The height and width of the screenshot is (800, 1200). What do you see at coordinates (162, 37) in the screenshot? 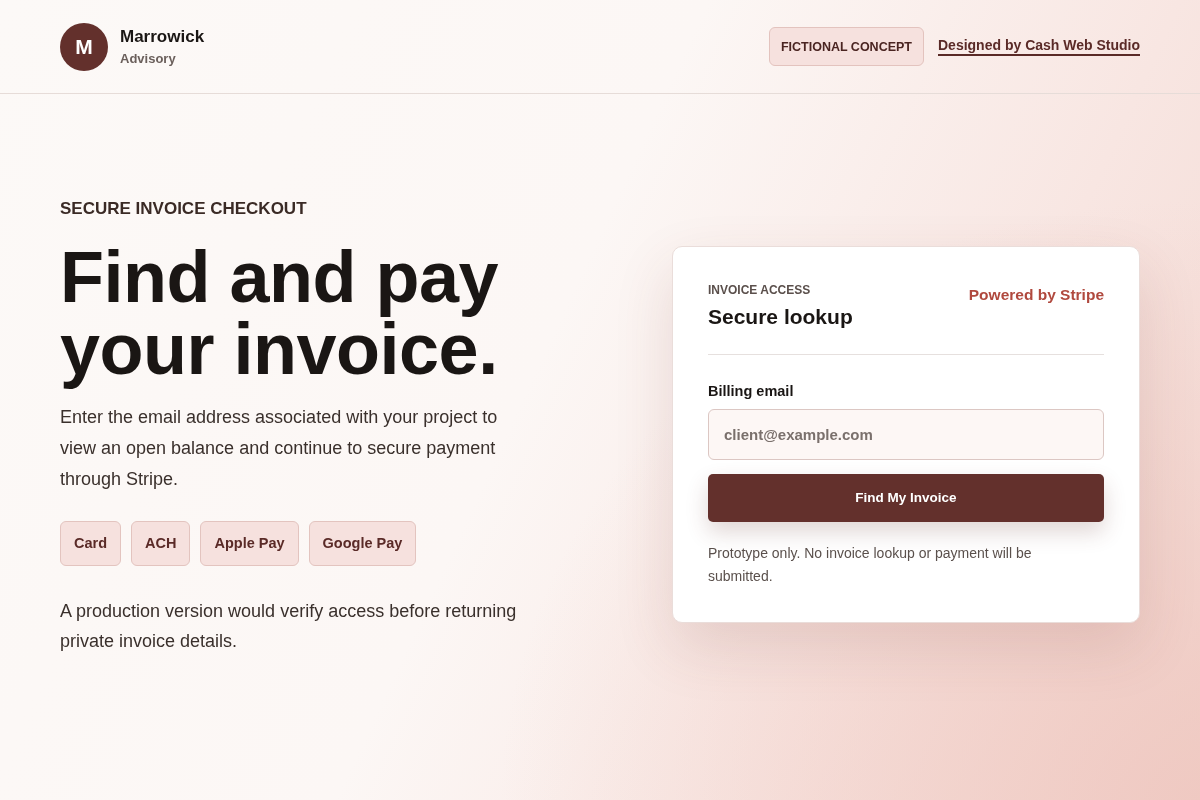
I see `brand-name: Marrowick` at bounding box center [162, 37].